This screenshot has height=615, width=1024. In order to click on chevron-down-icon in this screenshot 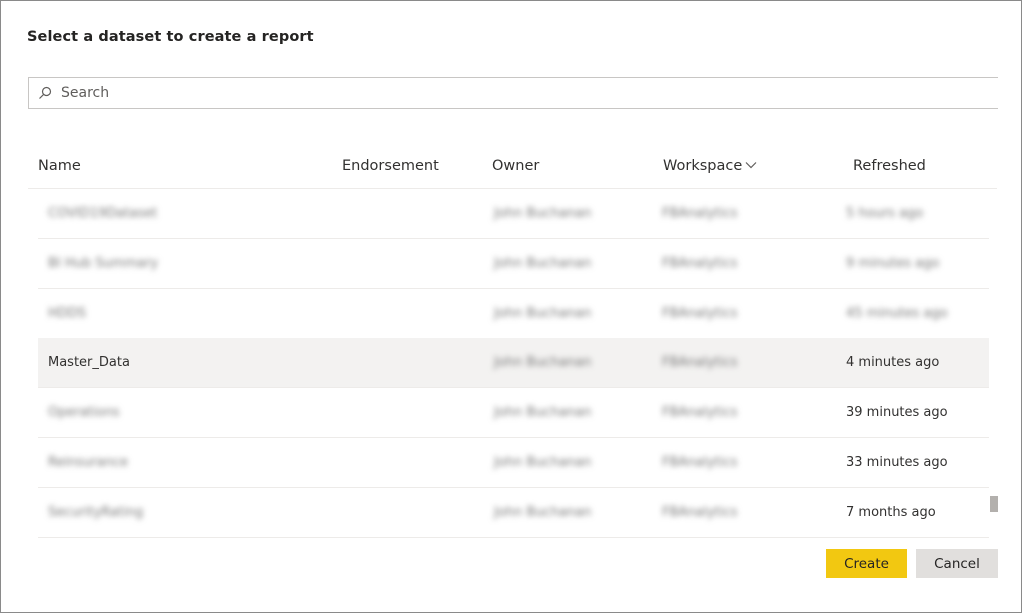, I will do `click(751, 164)`.